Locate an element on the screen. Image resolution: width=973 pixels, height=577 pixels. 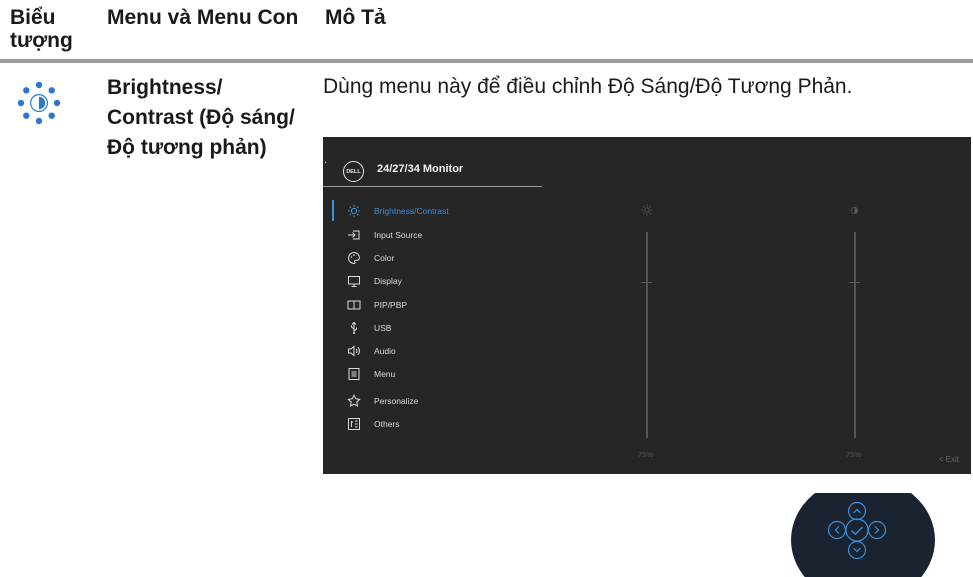
osd-item-display: Display is located at coordinates (374, 281).